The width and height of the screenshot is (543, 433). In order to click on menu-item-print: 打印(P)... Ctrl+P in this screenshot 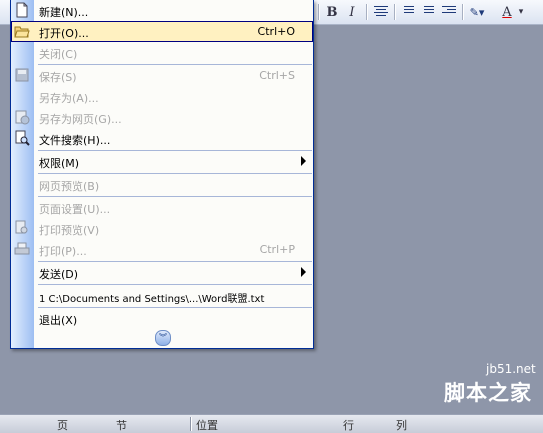, I will do `click(162, 249)`.